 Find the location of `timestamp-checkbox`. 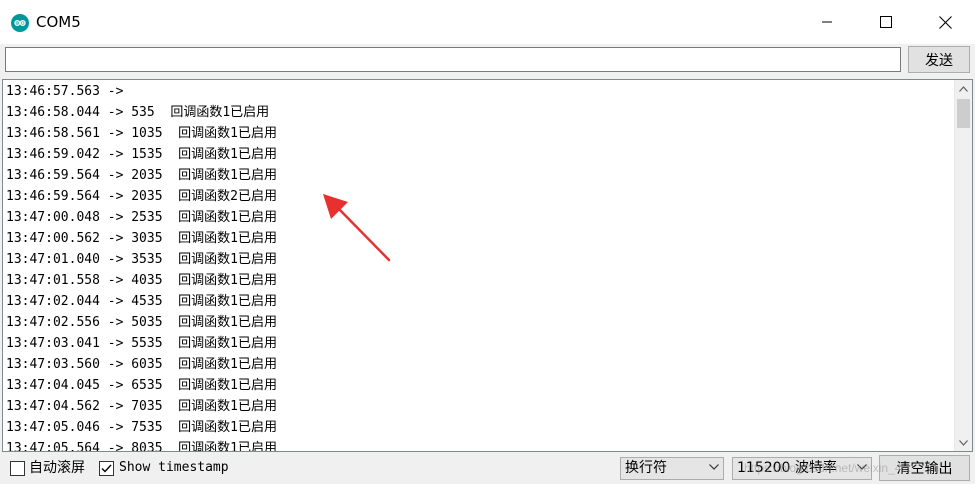

timestamp-checkbox is located at coordinates (106, 468).